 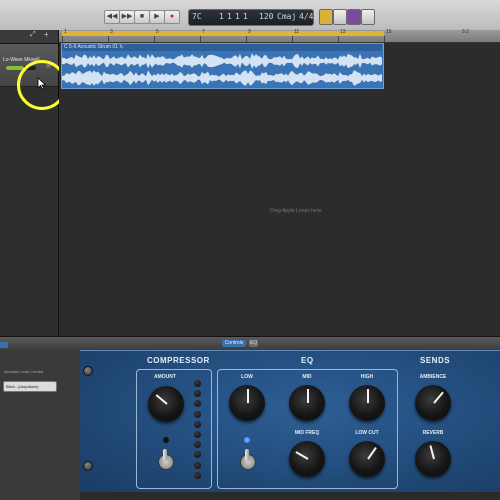 I want to click on mid-label: MID, so click(x=307, y=377).